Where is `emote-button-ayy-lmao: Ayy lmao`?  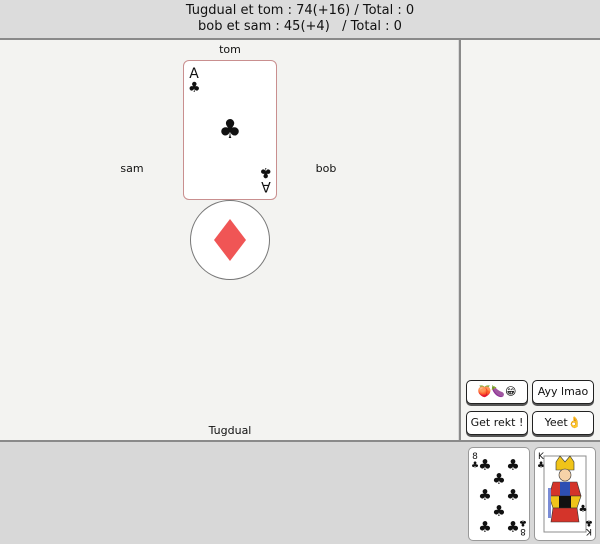 emote-button-ayy-lmao: Ayy lmao is located at coordinates (563, 392).